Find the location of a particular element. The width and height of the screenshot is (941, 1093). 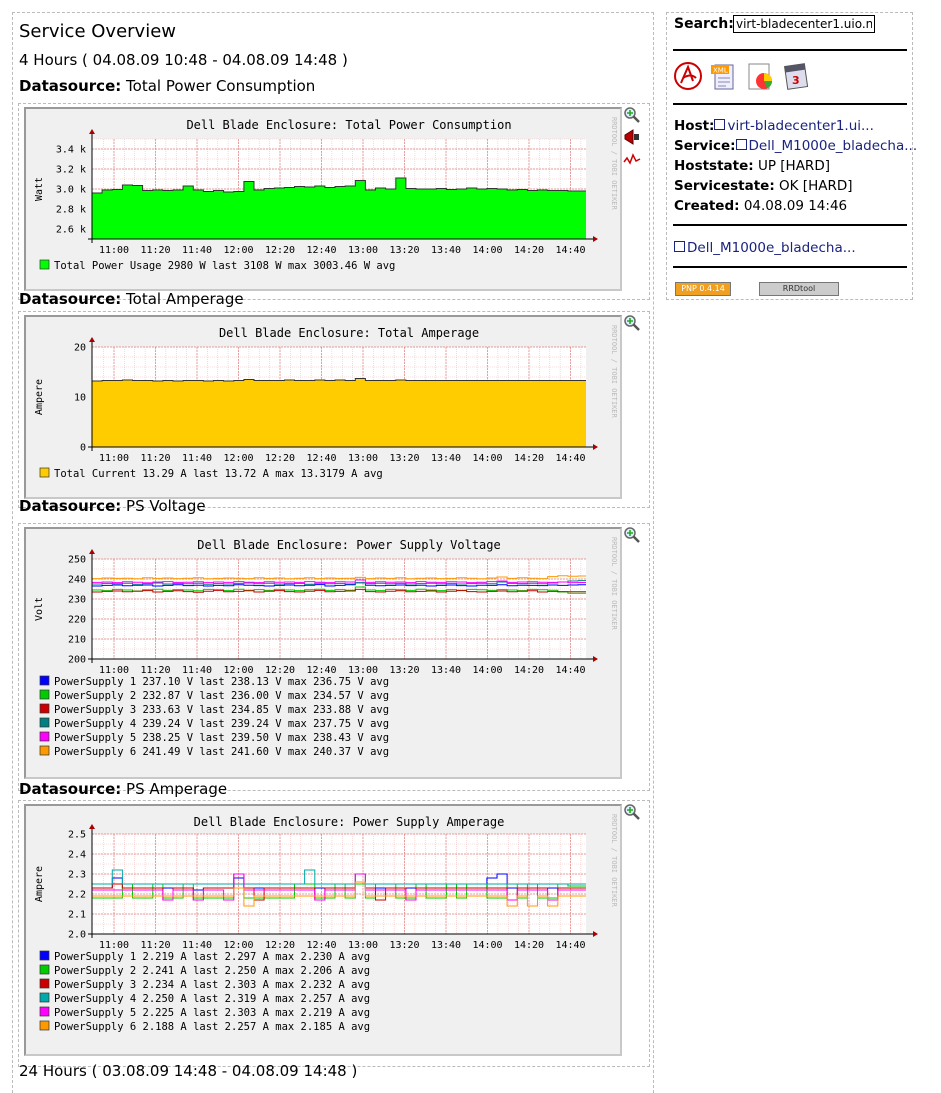

datasource-heading-2: Datasource: PS Voltage is located at coordinates (112, 506).